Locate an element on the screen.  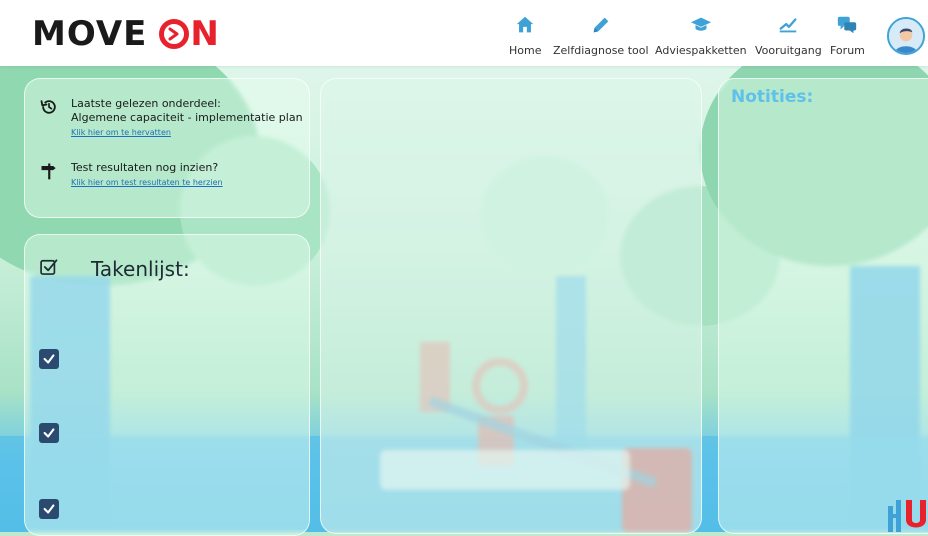
nav-home-label: Home is located at coordinates (525, 50).